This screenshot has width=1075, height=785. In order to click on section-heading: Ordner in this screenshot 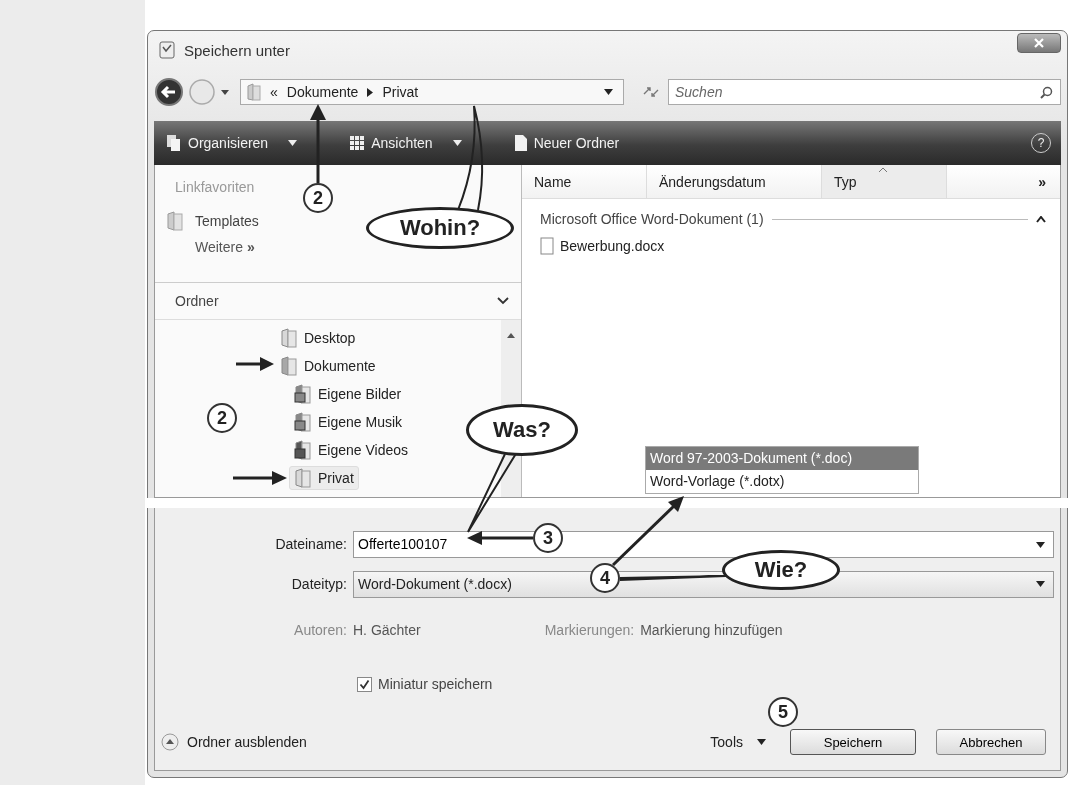, I will do `click(197, 301)`.